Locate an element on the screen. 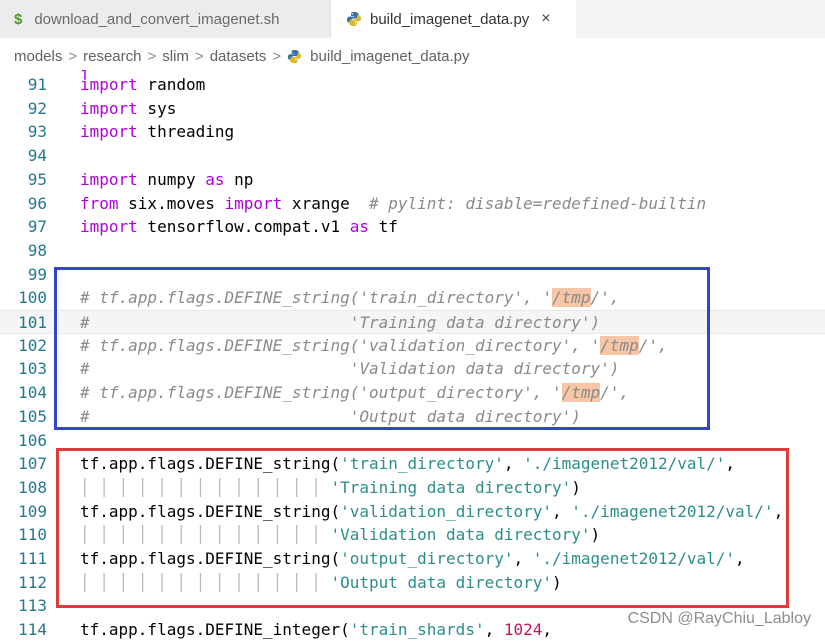 The width and height of the screenshot is (825, 641). line-number: 101 is located at coordinates (32, 322).